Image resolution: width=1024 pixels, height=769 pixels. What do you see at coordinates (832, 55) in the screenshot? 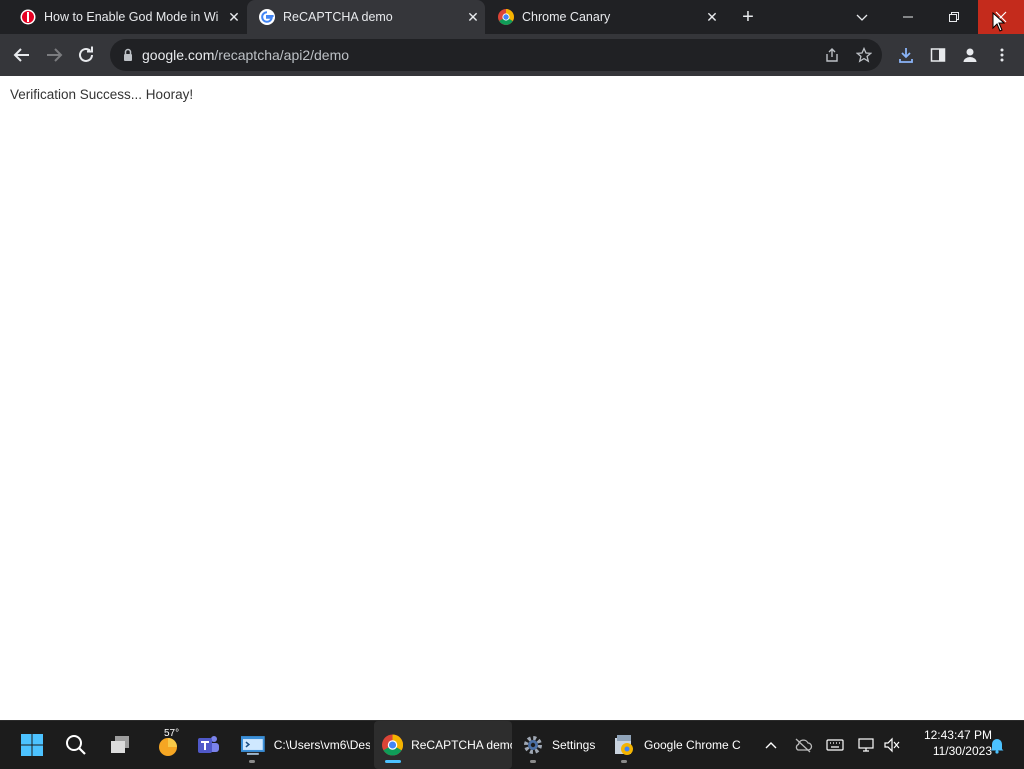
I see `share-icon` at bounding box center [832, 55].